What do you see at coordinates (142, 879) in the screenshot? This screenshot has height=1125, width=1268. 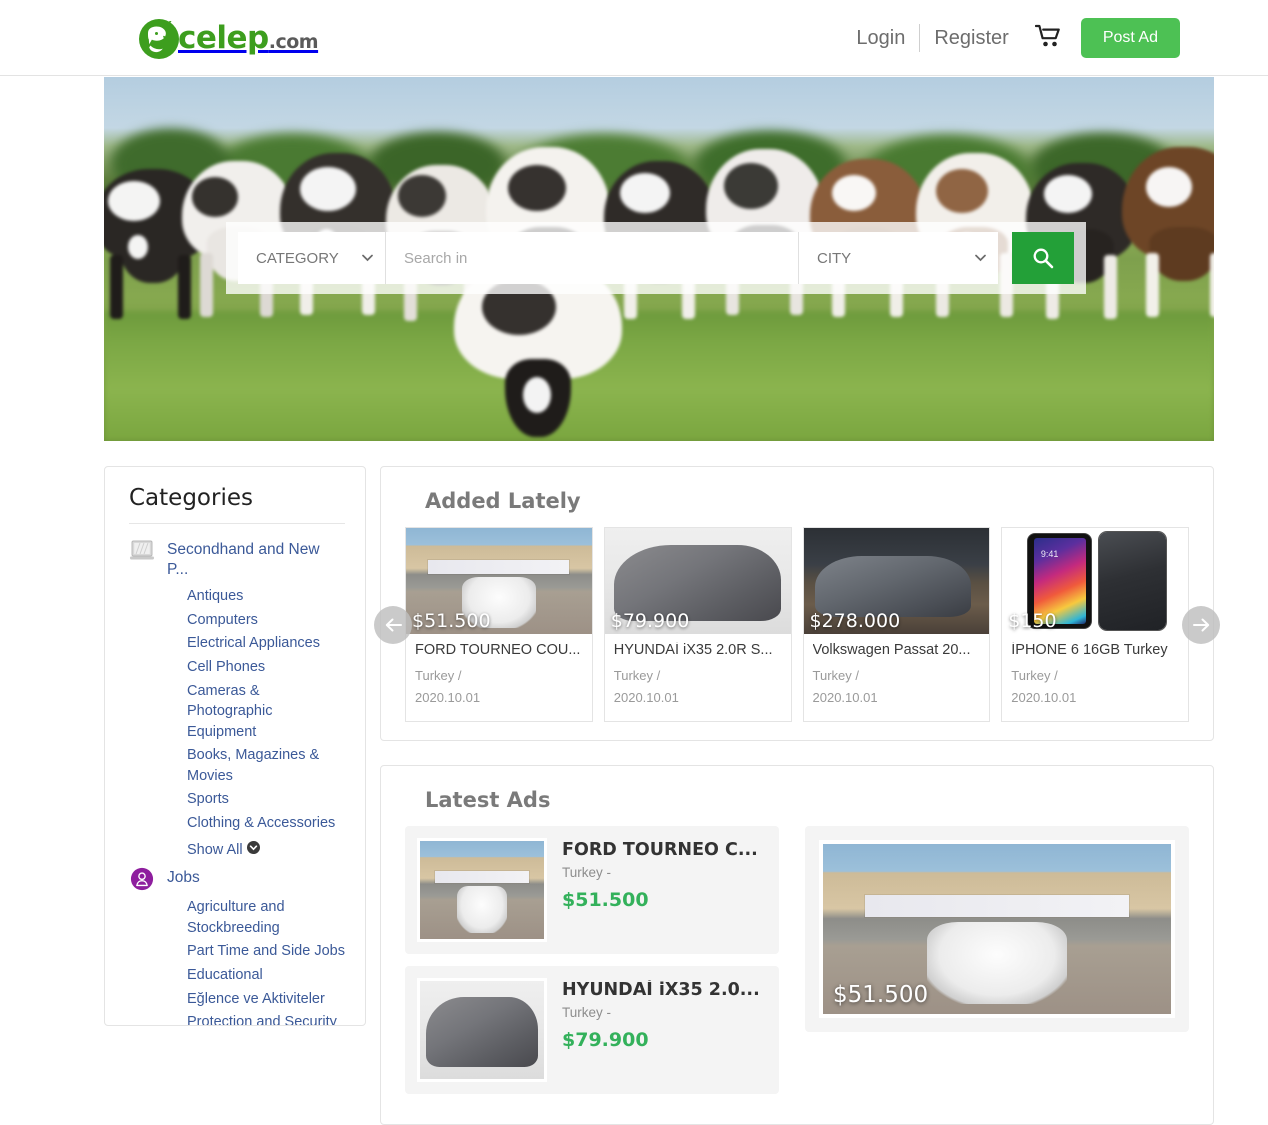 I see `person-badge-icon` at bounding box center [142, 879].